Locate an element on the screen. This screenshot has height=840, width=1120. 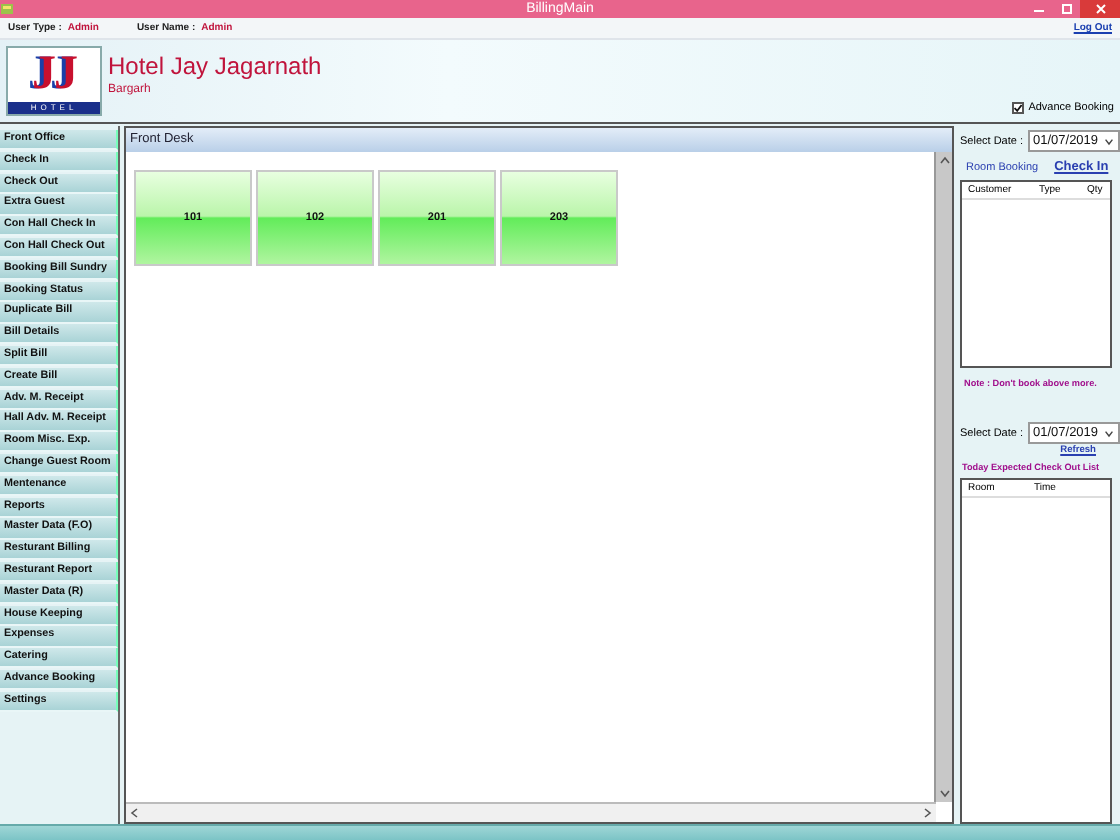
vertical-scrollbar is located at coordinates (943, 477).